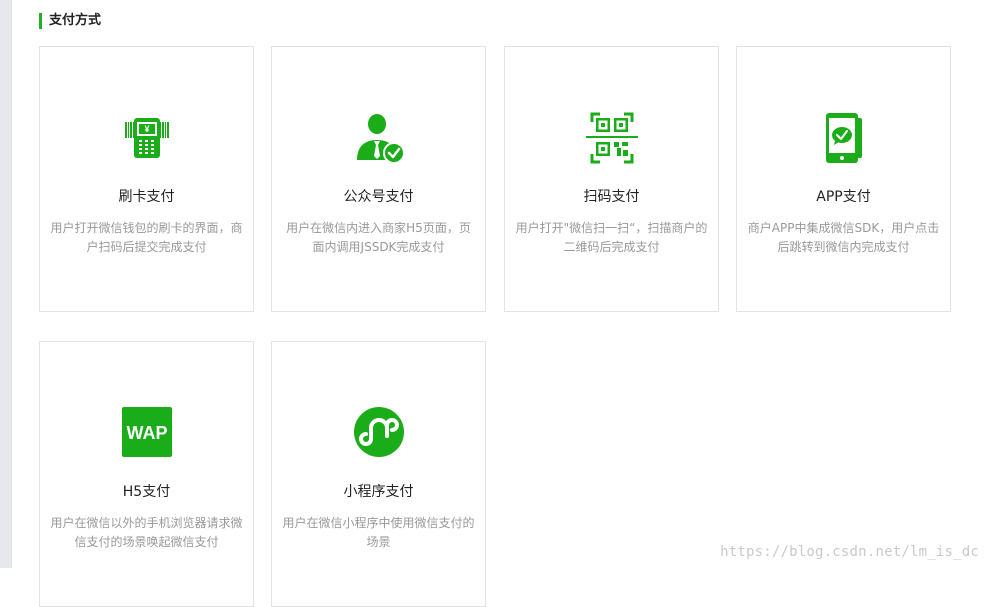 Image resolution: width=990 pixels, height=607 pixels. I want to click on mini-program-icon, so click(379, 432).